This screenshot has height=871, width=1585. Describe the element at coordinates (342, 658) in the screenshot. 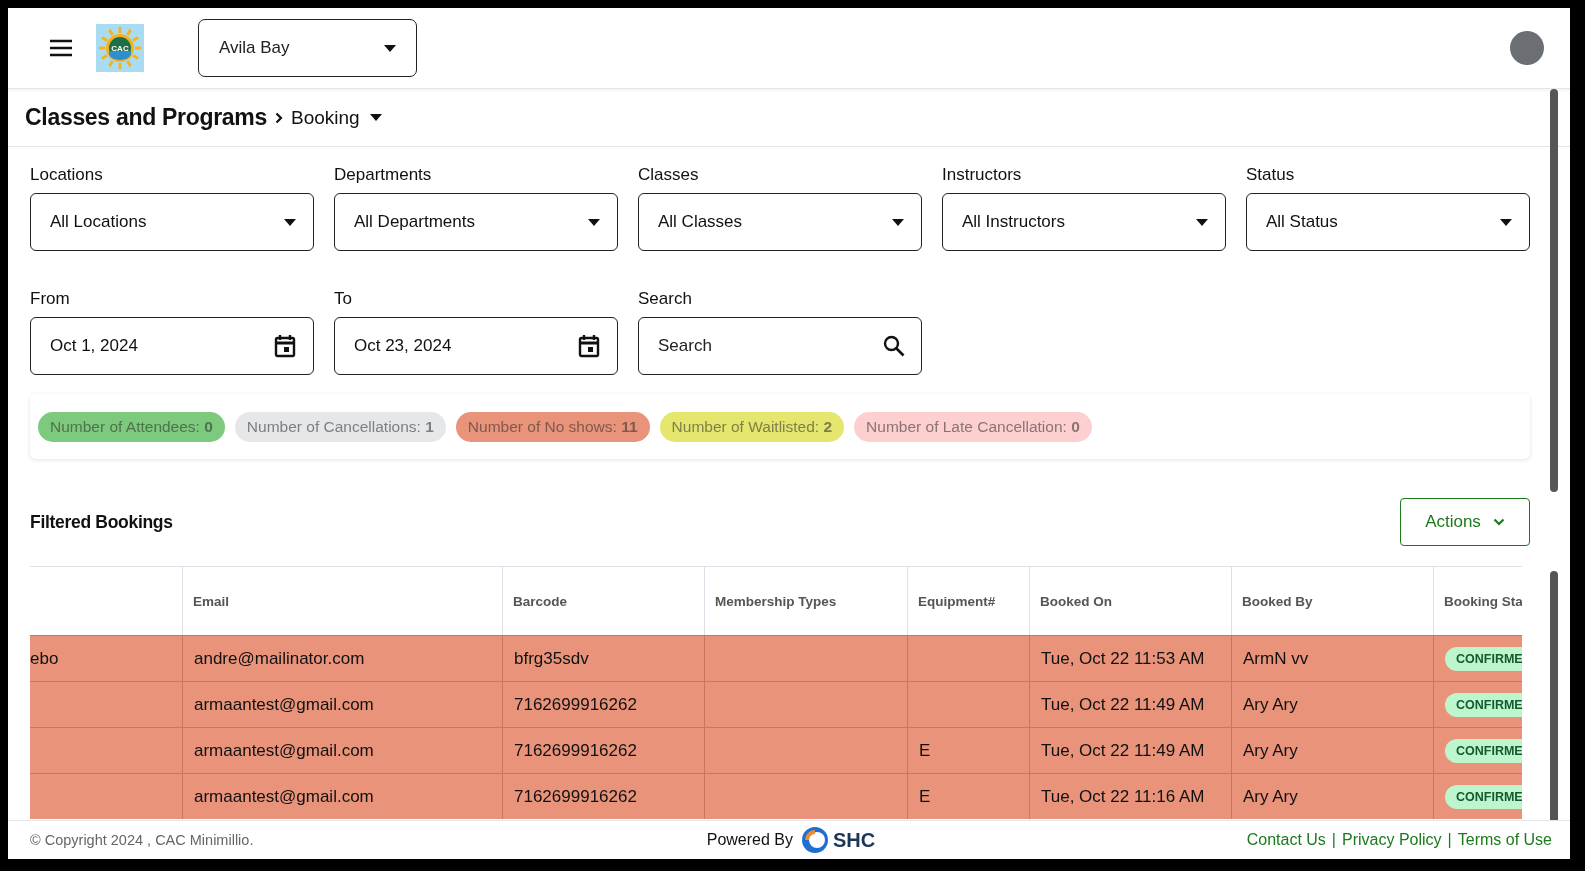

I see `table-cell: andre@mailinator.com` at that location.